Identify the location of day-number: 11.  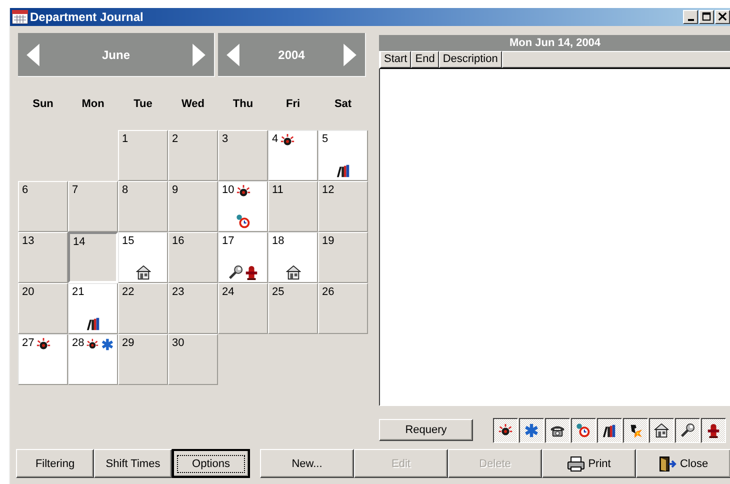
(278, 190).